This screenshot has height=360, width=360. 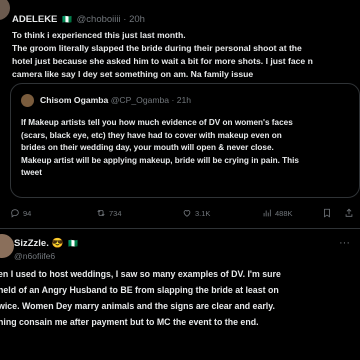 I want to click on like-count: 3.1K, so click(x=203, y=213).